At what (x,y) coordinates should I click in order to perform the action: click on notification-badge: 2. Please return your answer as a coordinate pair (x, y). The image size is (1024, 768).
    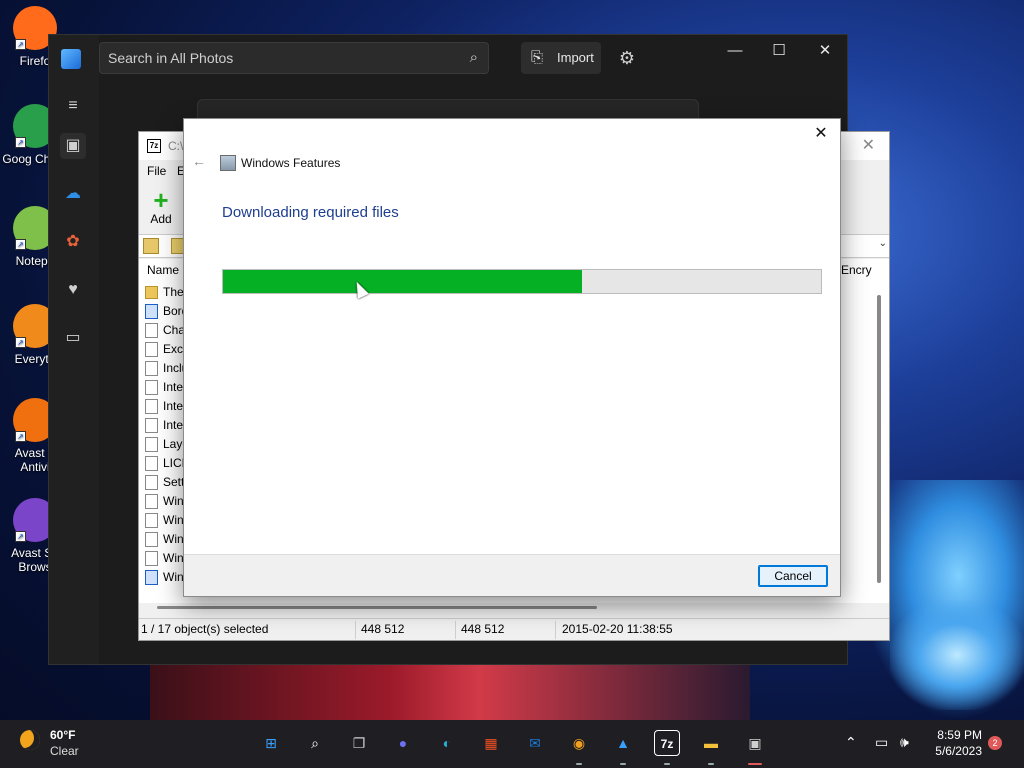
    Looking at the image, I should click on (995, 743).